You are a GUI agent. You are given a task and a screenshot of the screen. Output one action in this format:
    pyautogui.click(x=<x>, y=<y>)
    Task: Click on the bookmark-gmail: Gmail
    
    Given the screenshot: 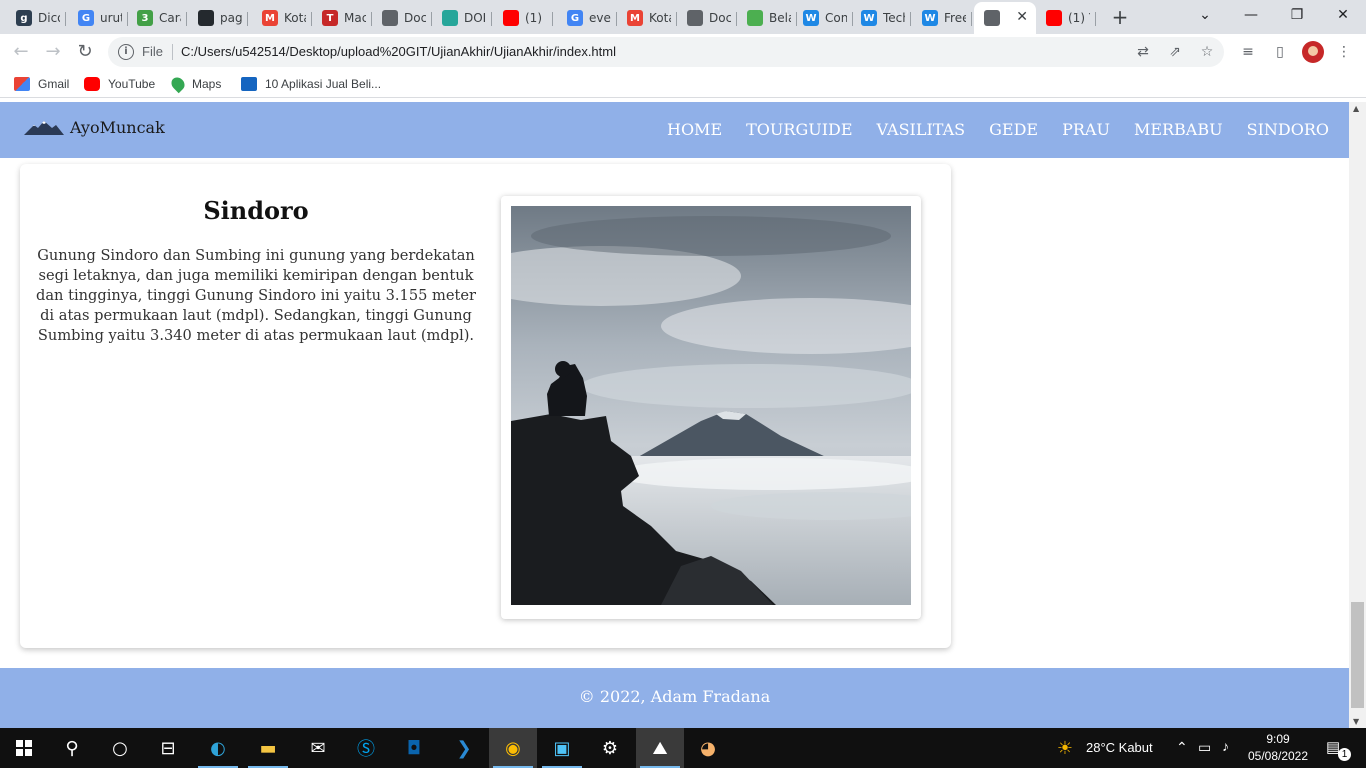 What is the action you would take?
    pyautogui.click(x=41, y=84)
    